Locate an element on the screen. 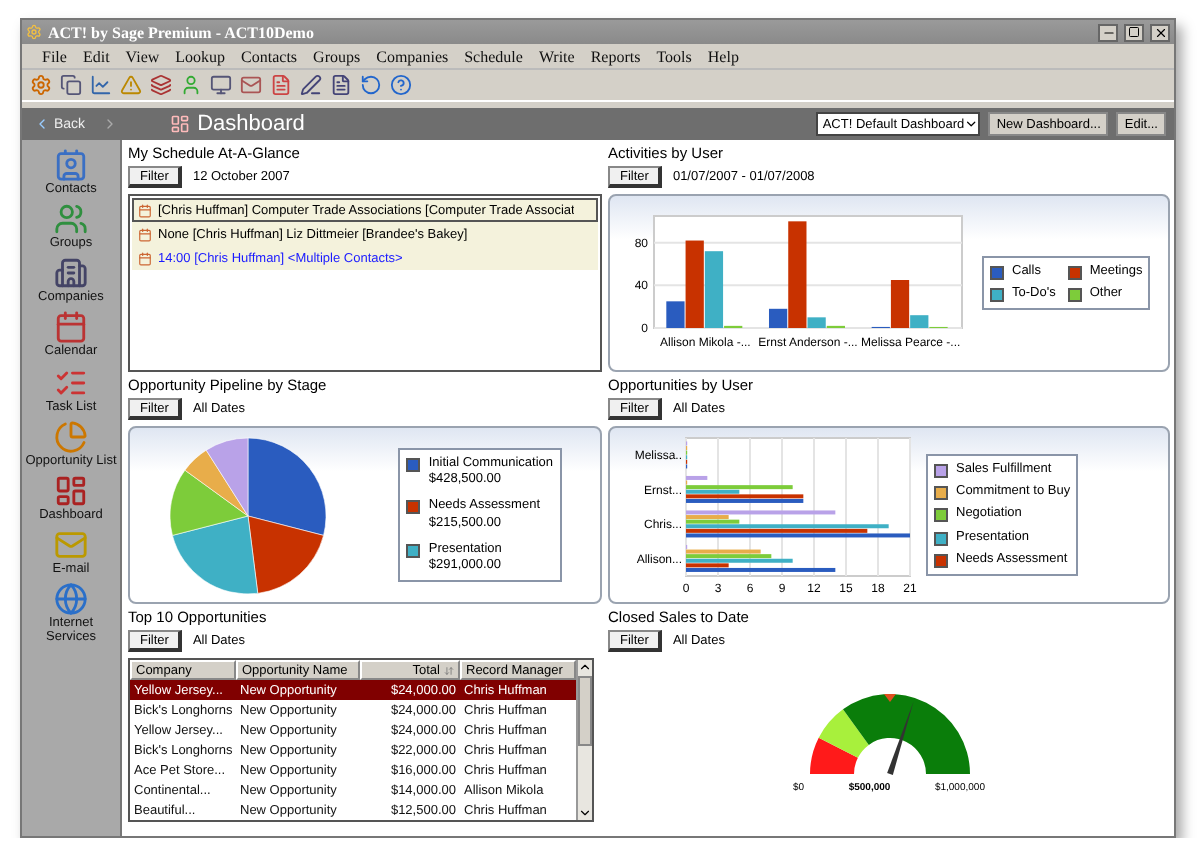 The image size is (1200, 856). scroll-down-icon is located at coordinates (585, 813).